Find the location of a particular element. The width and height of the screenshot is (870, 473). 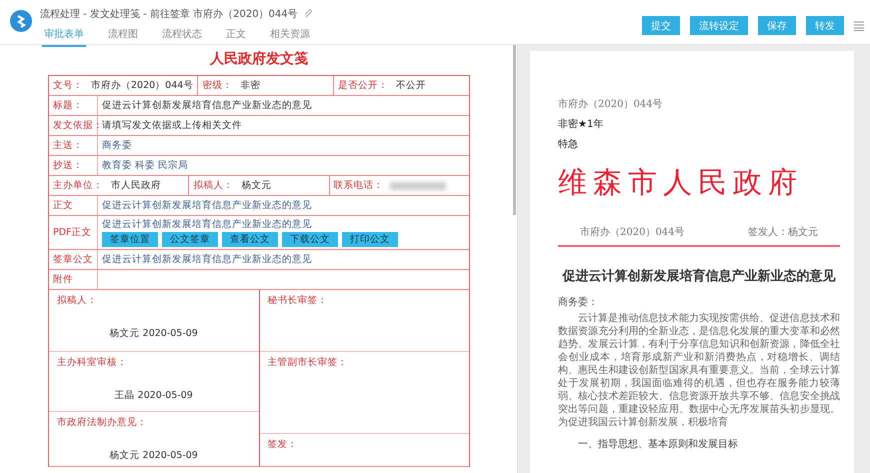

signature-text: 王晶 2020-05-09 is located at coordinates (153, 395).